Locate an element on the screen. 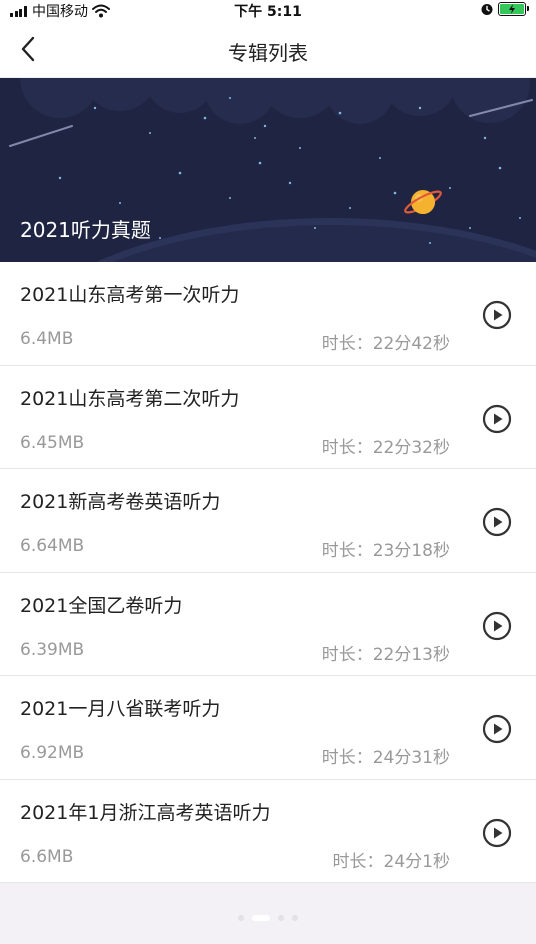 This screenshot has height=944, width=536. track-duration: 时长：22分32秒 is located at coordinates (385, 447).